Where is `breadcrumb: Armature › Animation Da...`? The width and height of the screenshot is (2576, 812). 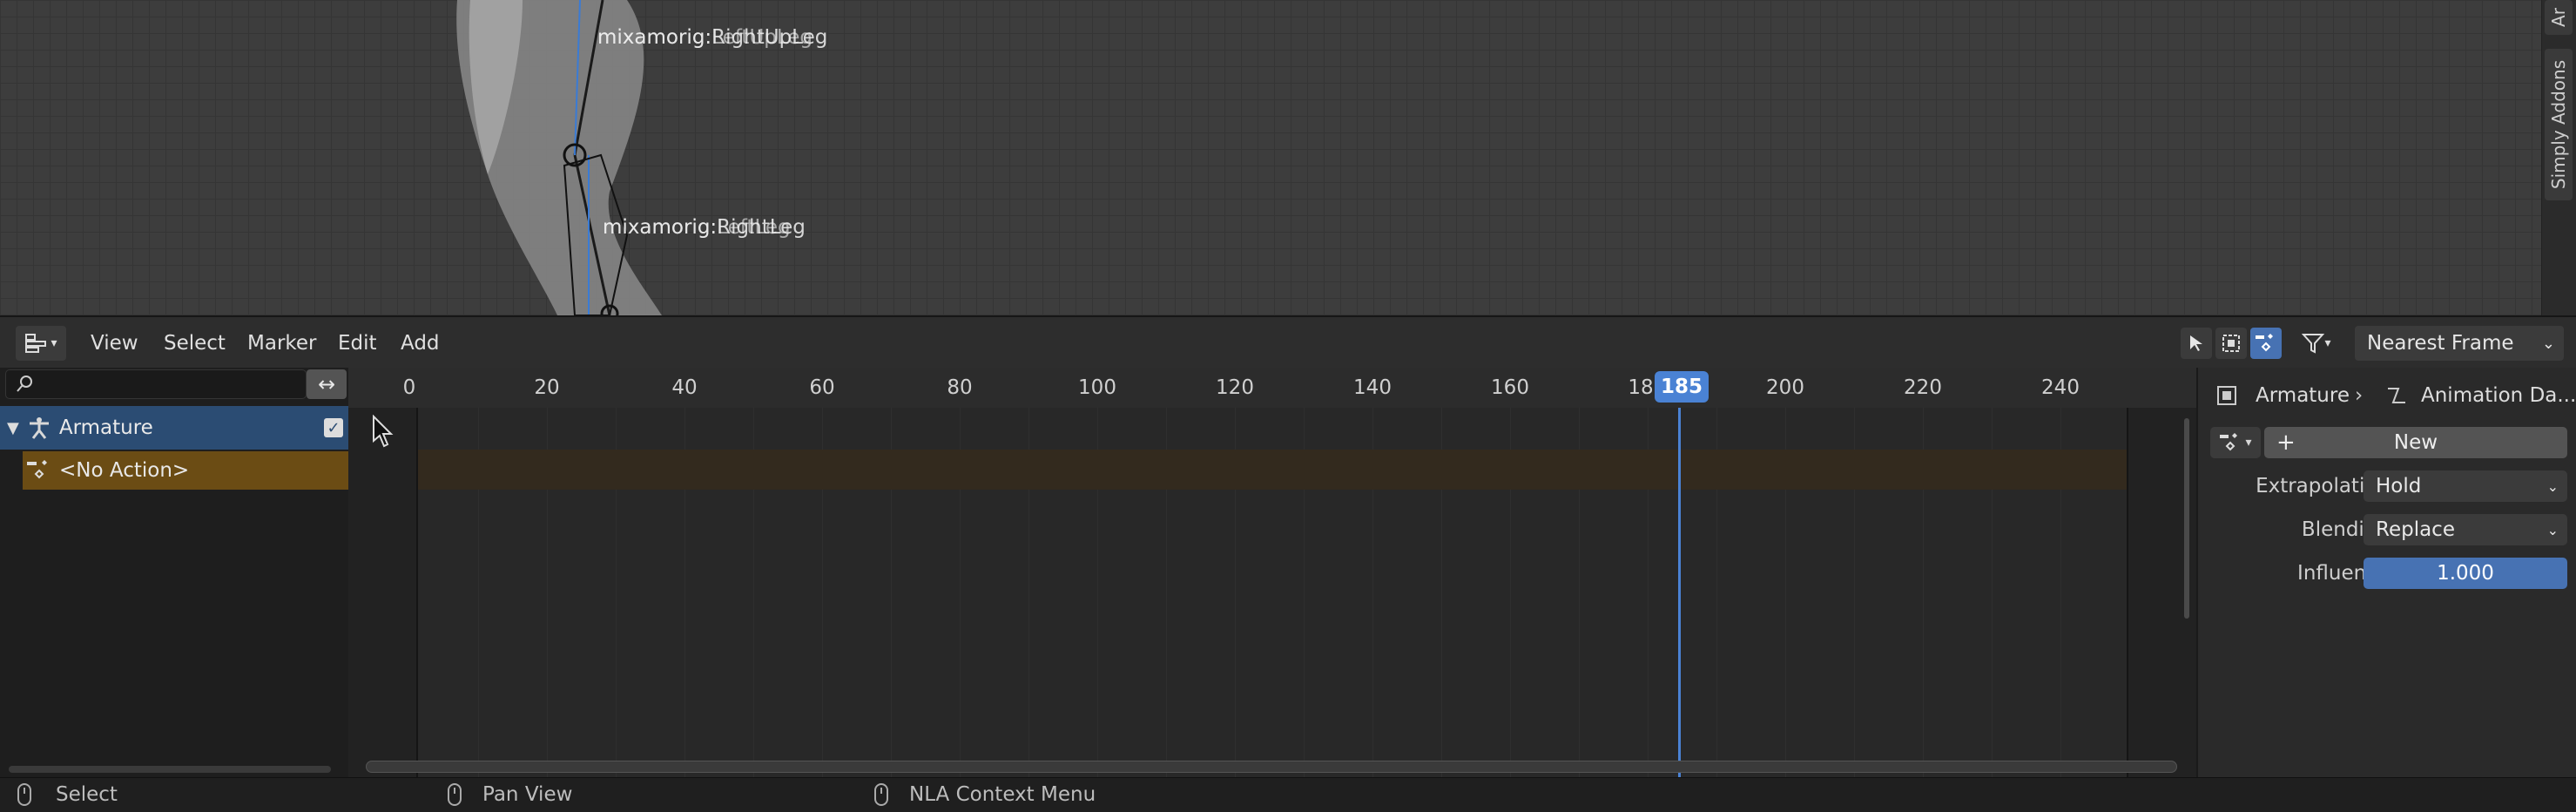 breadcrumb: Armature › Animation Da... is located at coordinates (2387, 395).